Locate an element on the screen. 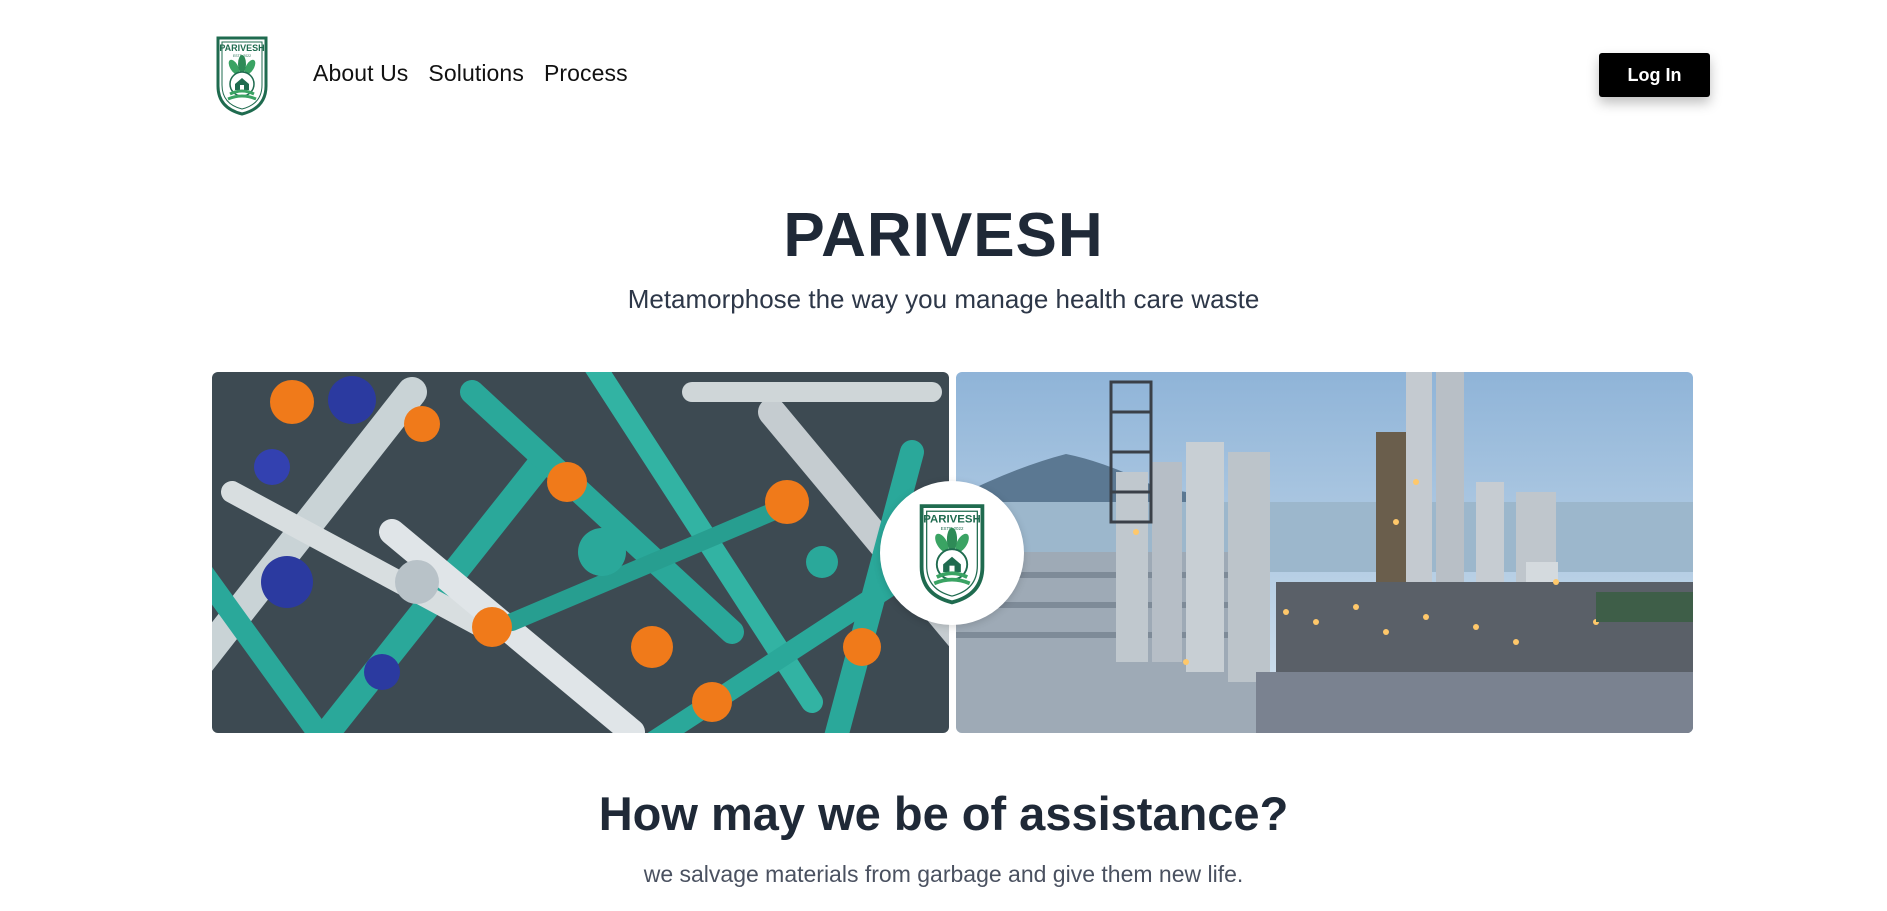 The image size is (1887, 911). hero-title: PARIVESH is located at coordinates (943, 235).